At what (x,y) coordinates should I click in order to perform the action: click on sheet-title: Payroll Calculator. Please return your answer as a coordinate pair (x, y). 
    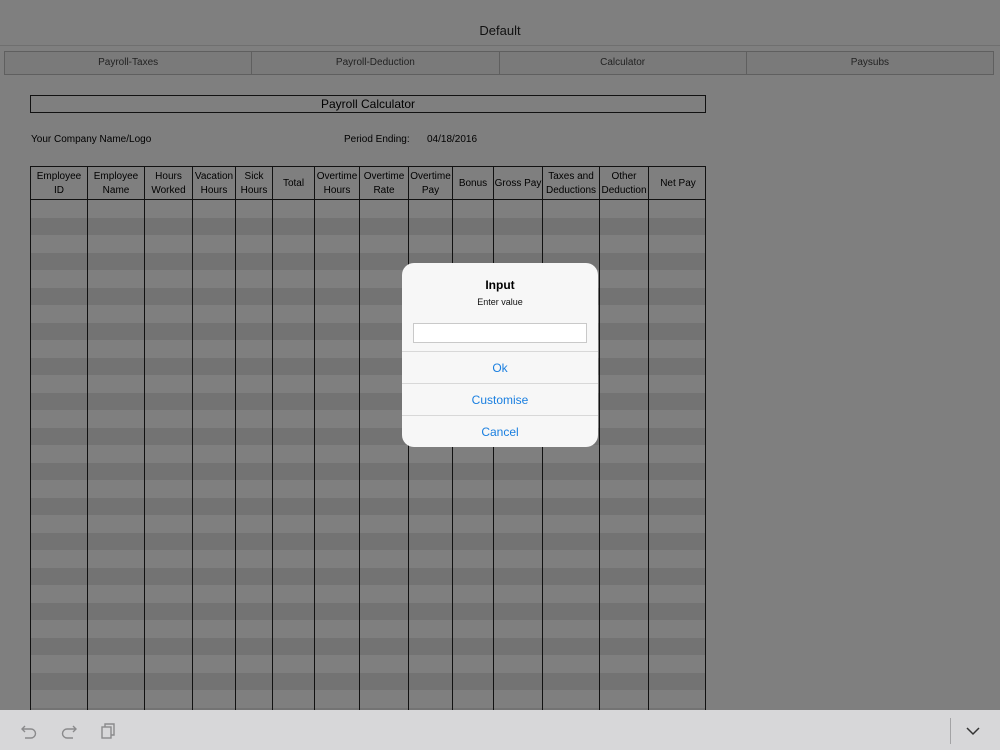
    Looking at the image, I should click on (368, 104).